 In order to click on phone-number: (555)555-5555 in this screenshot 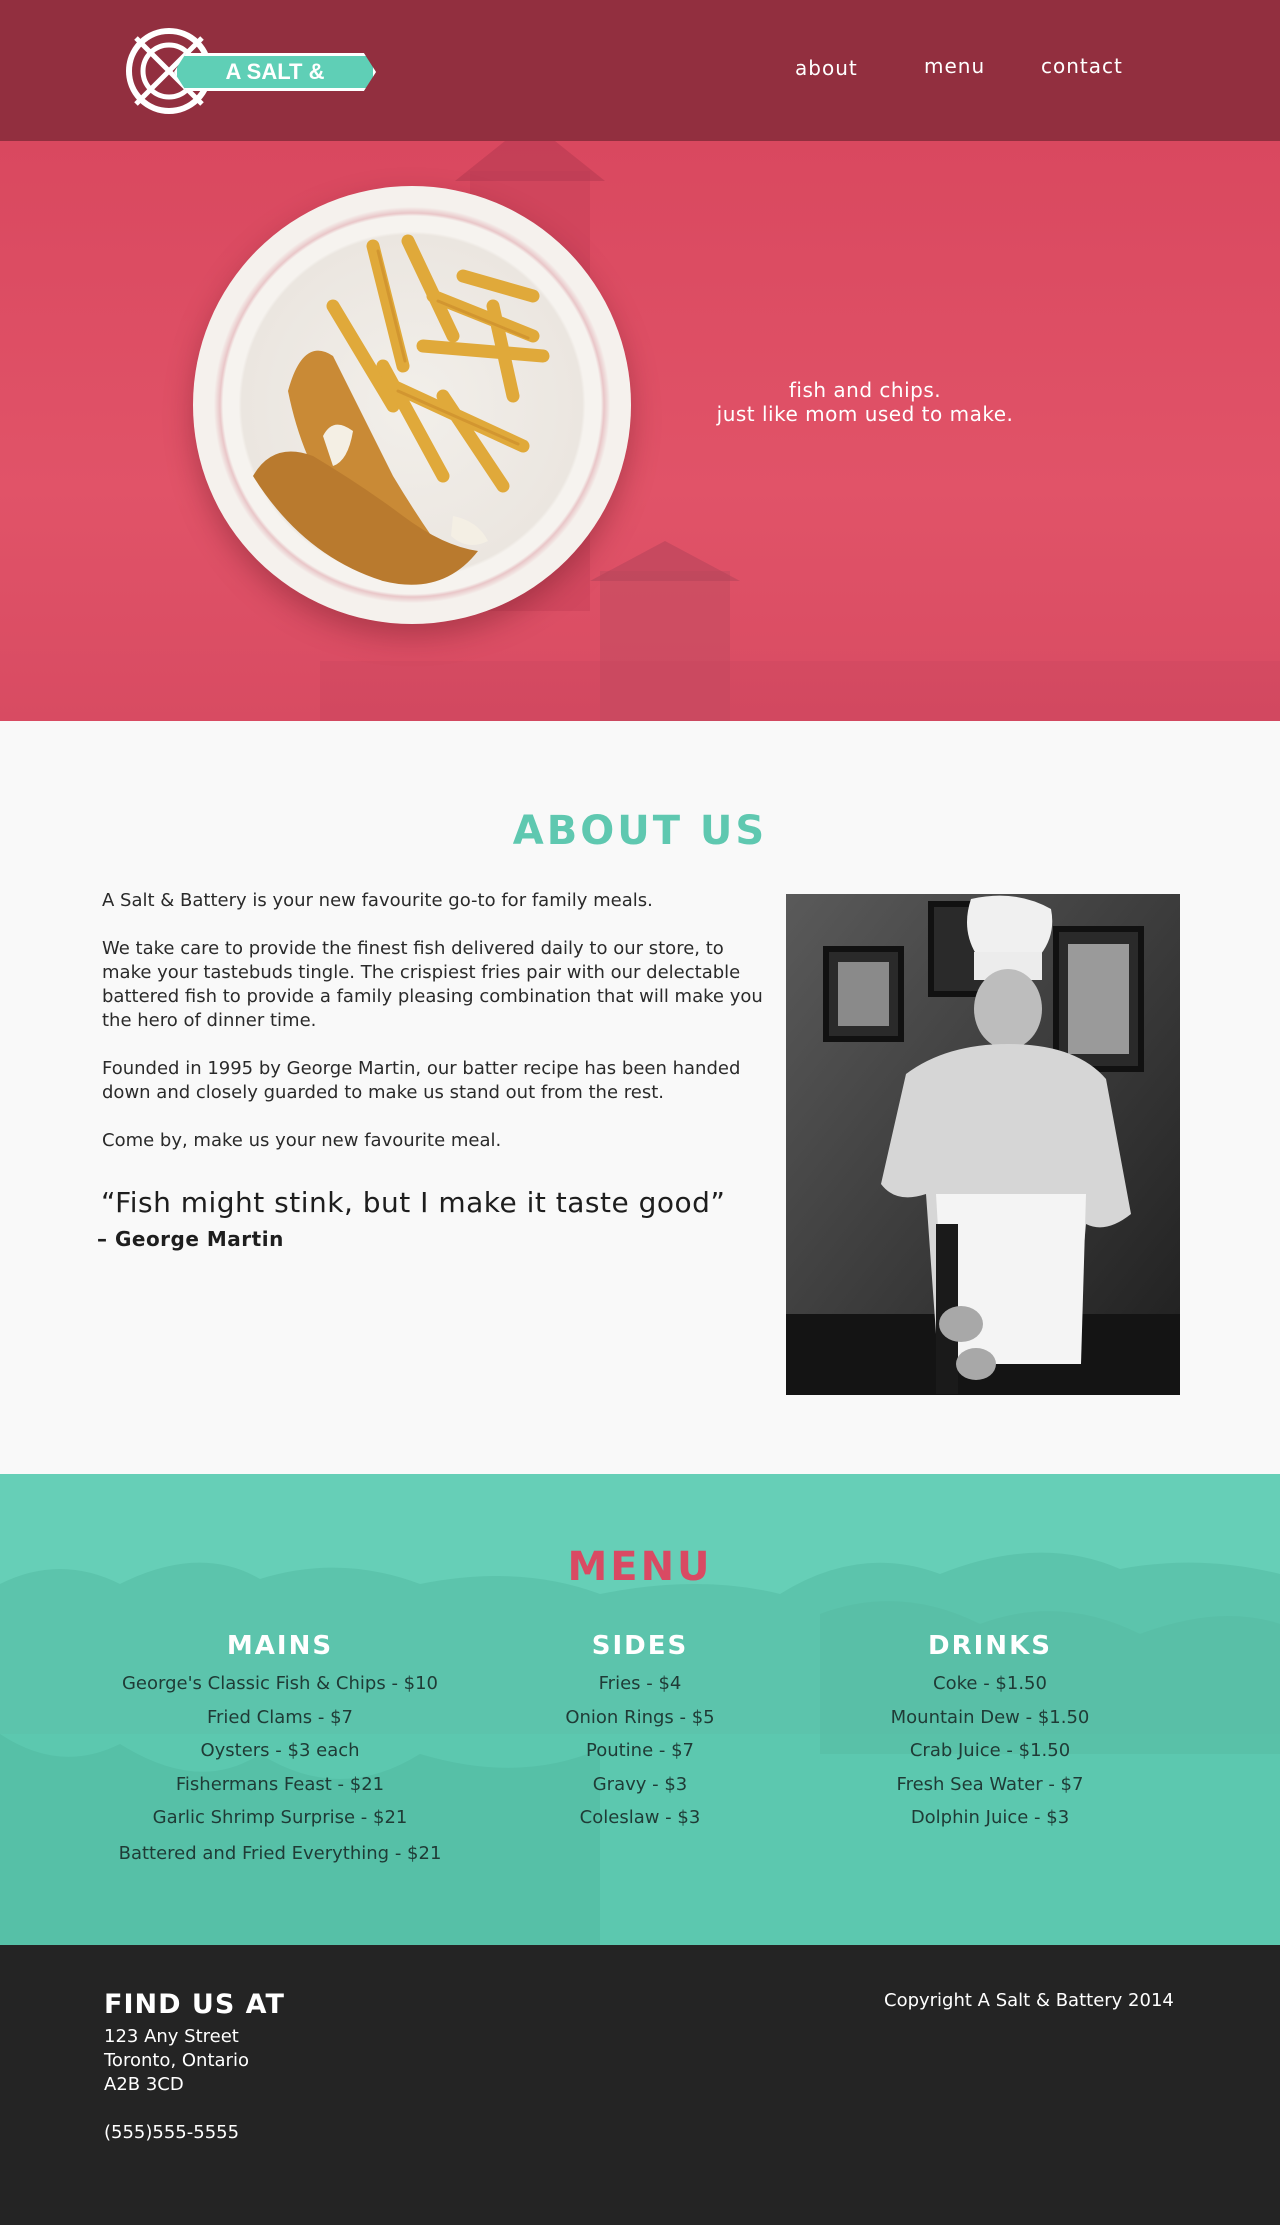, I will do `click(171, 2133)`.